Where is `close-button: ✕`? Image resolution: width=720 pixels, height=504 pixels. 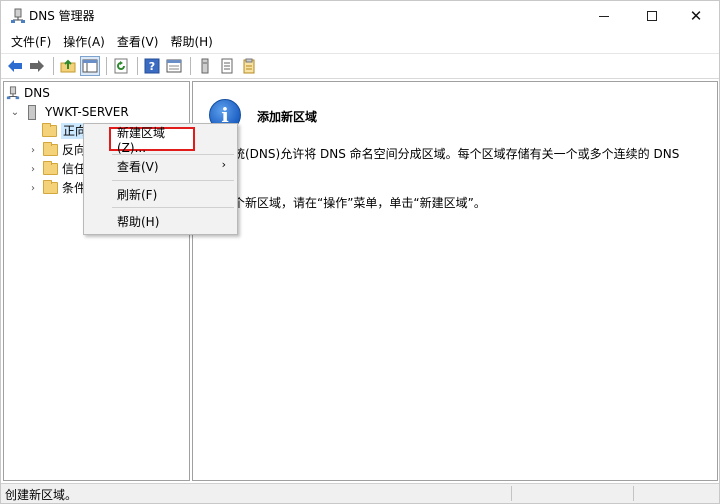 close-button: ✕ is located at coordinates (696, 16).